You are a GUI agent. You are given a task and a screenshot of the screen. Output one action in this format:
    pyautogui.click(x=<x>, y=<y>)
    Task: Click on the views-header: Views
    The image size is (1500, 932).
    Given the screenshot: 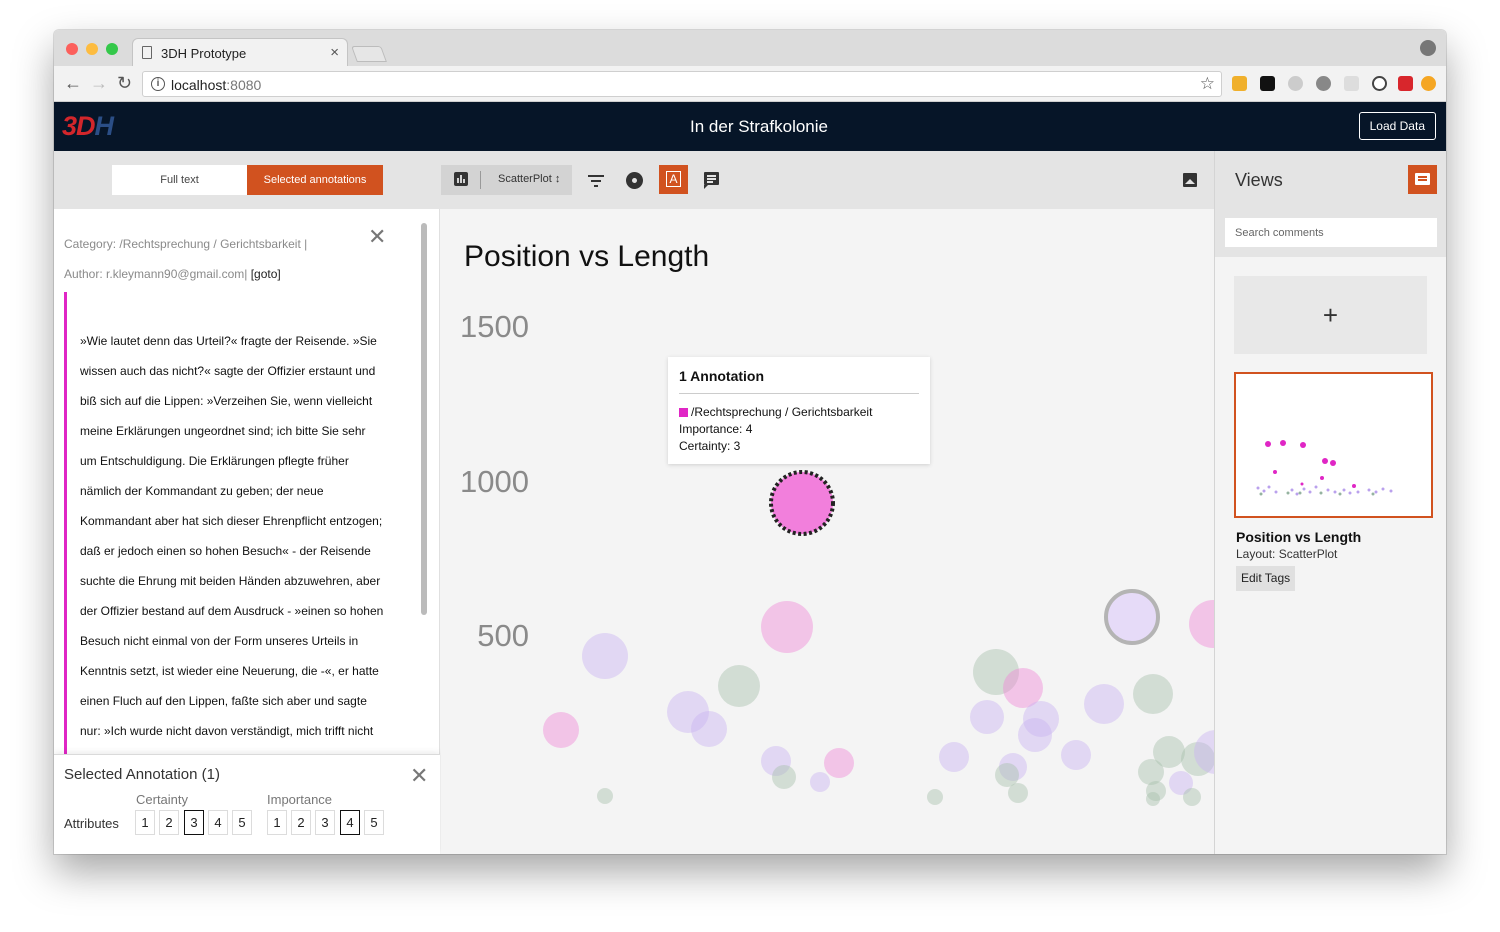 What is the action you would take?
    pyautogui.click(x=1330, y=180)
    